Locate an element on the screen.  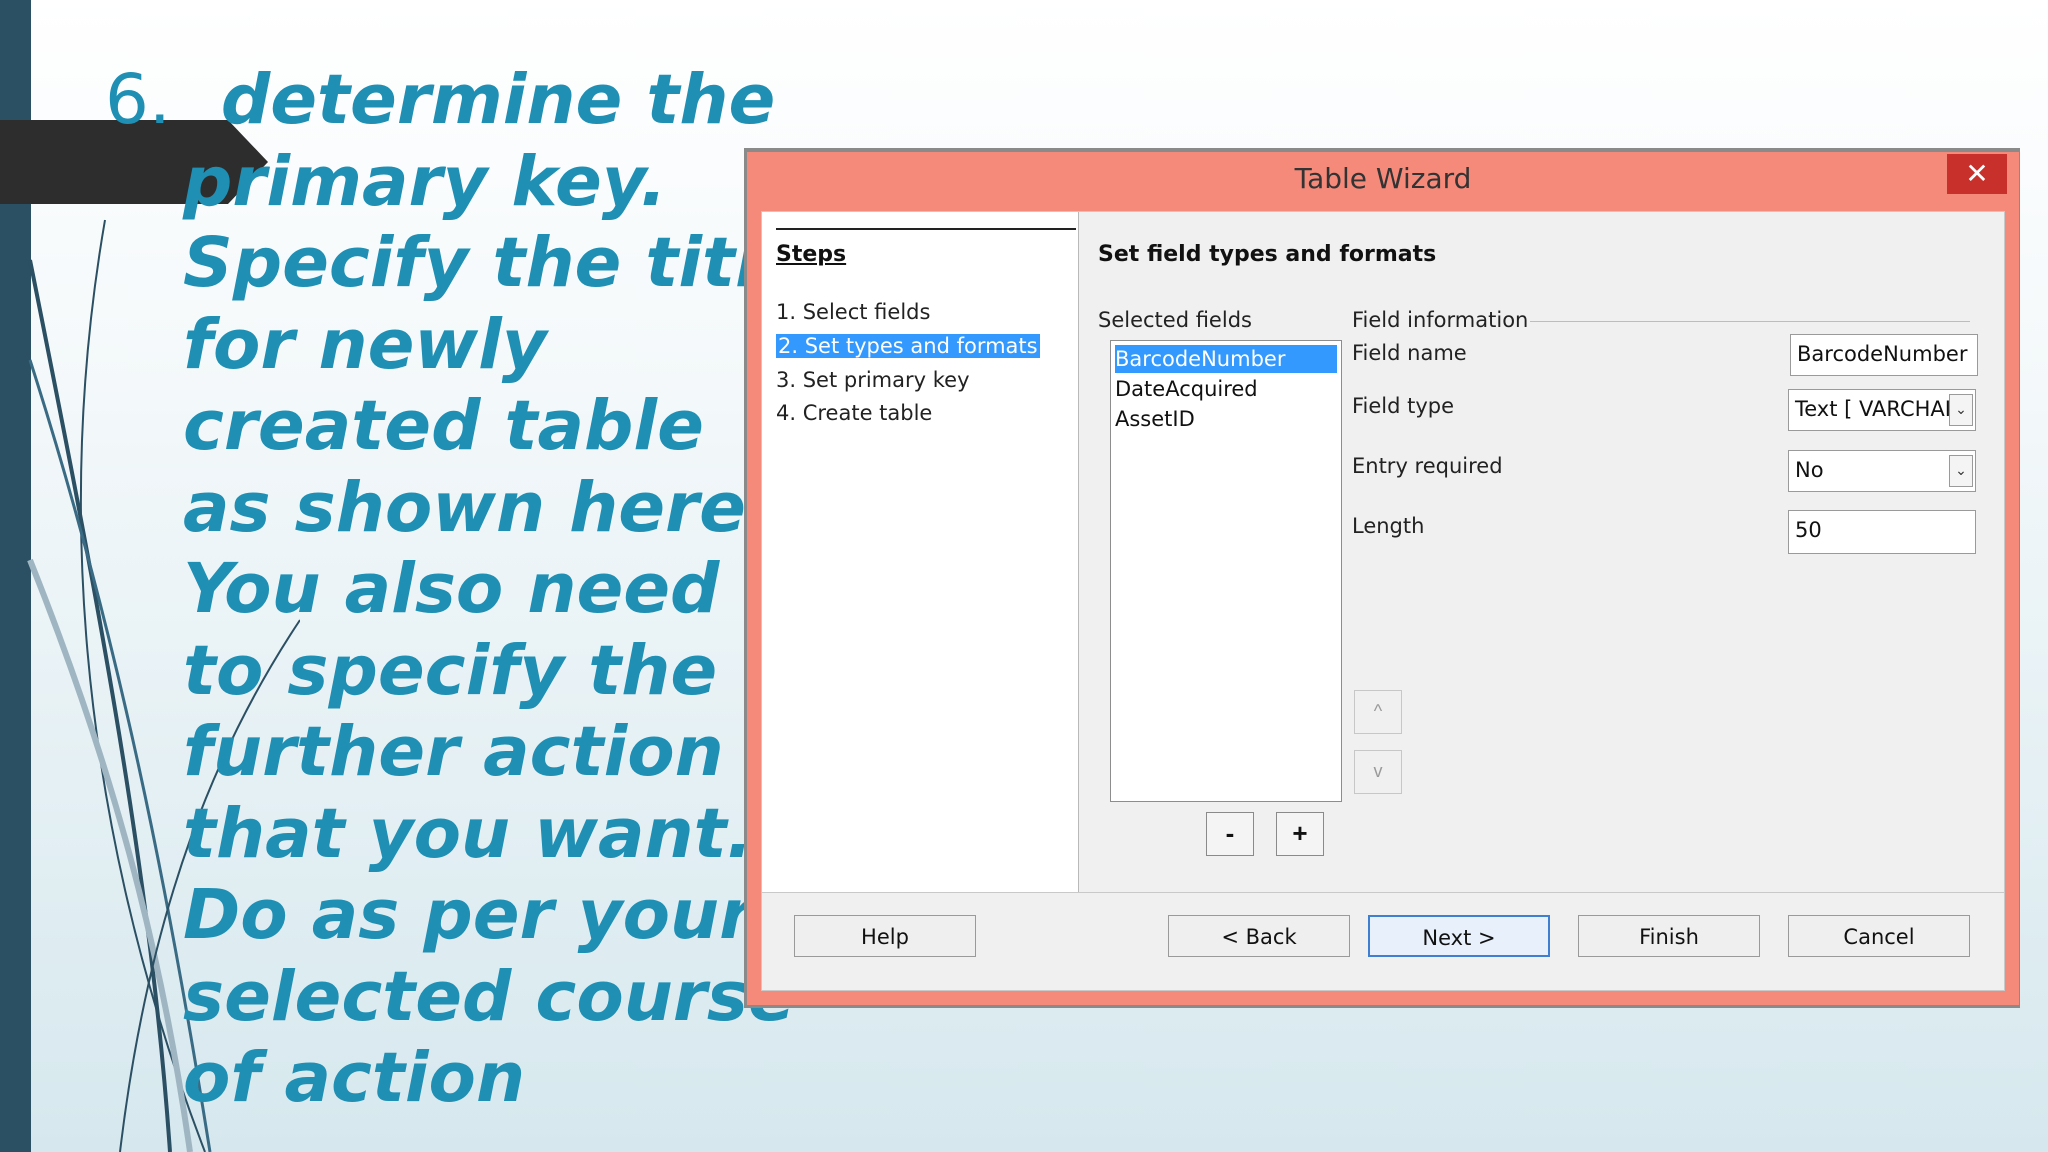
field-information-rule is located at coordinates (1750, 321).